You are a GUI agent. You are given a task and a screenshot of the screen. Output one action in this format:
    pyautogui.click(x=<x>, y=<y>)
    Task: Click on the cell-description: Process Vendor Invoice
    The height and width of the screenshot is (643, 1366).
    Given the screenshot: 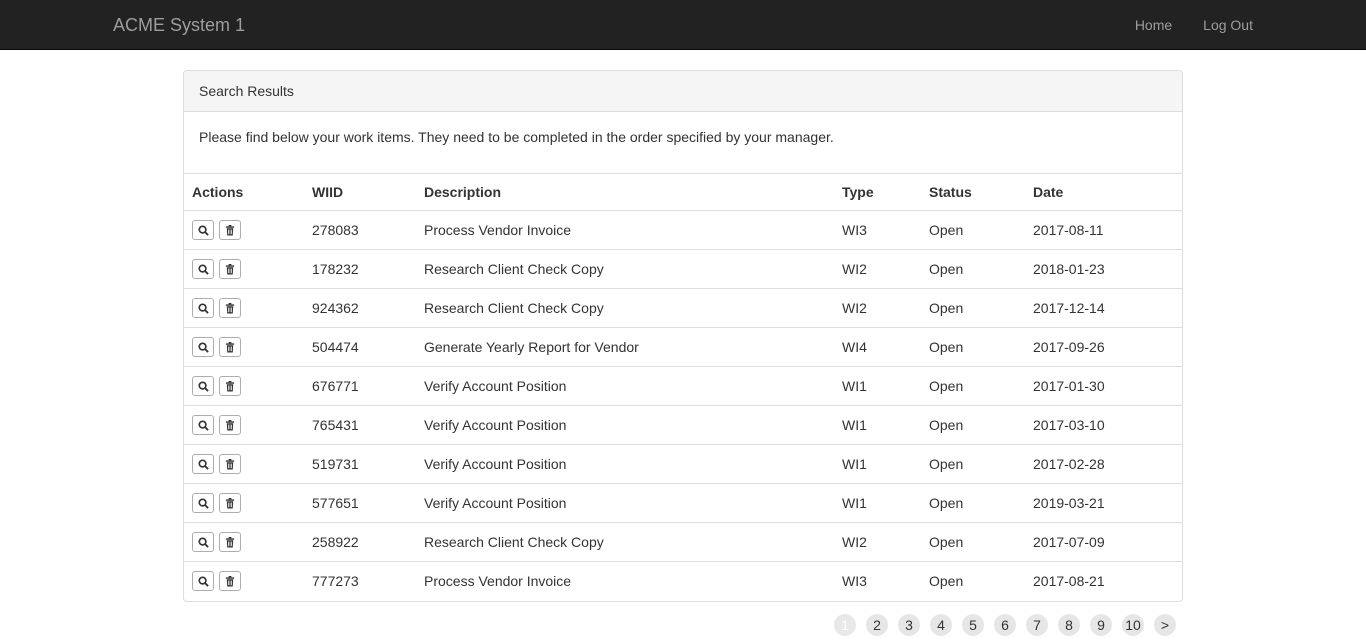 What is the action you would take?
    pyautogui.click(x=625, y=581)
    